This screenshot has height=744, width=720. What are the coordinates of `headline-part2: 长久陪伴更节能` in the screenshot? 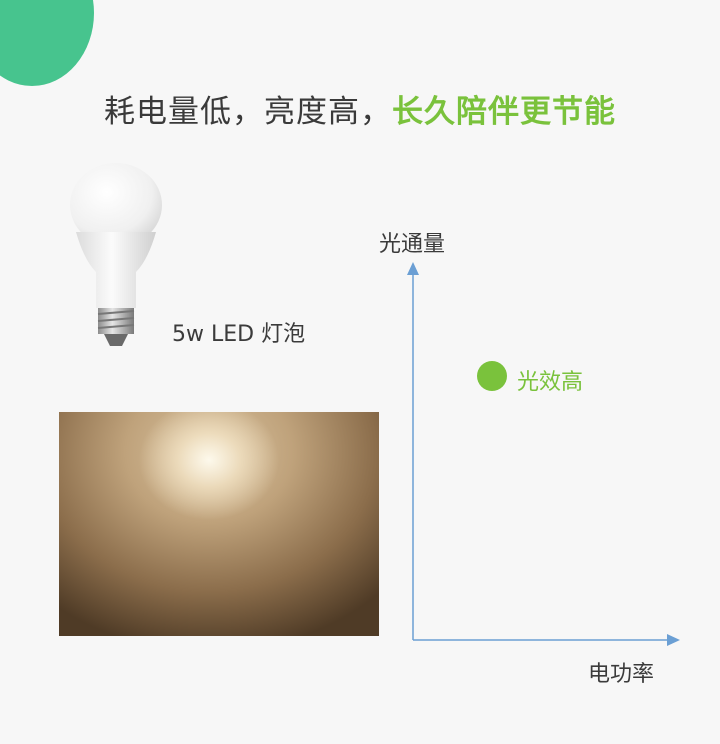 It's located at (504, 112).